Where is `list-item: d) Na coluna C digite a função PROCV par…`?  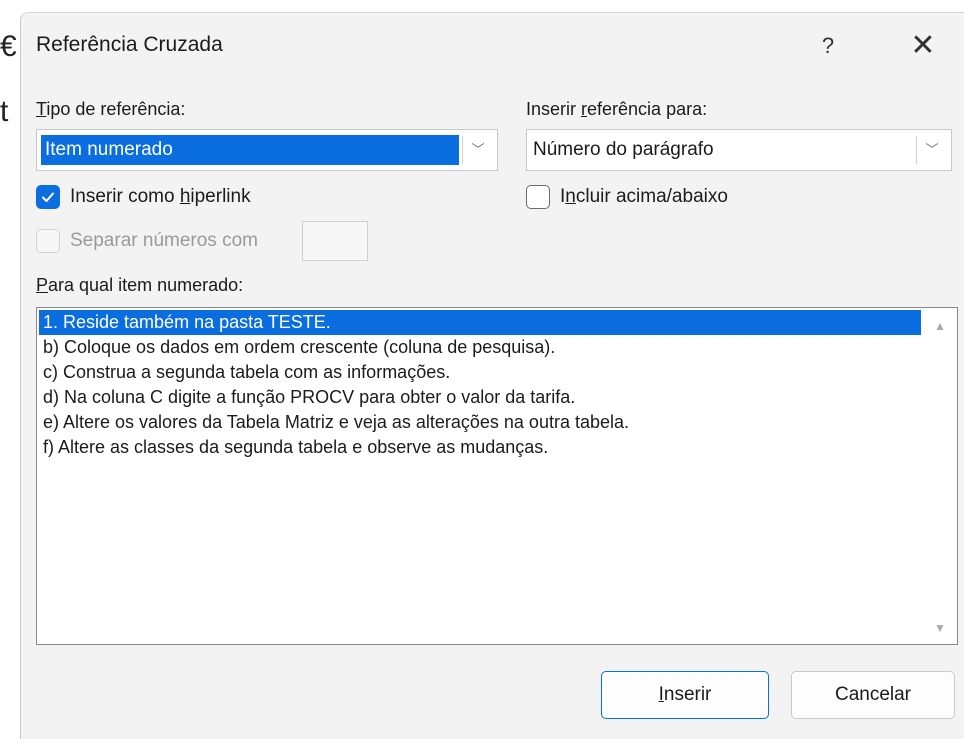
list-item: d) Na coluna C digite a função PROCV par… is located at coordinates (480, 397).